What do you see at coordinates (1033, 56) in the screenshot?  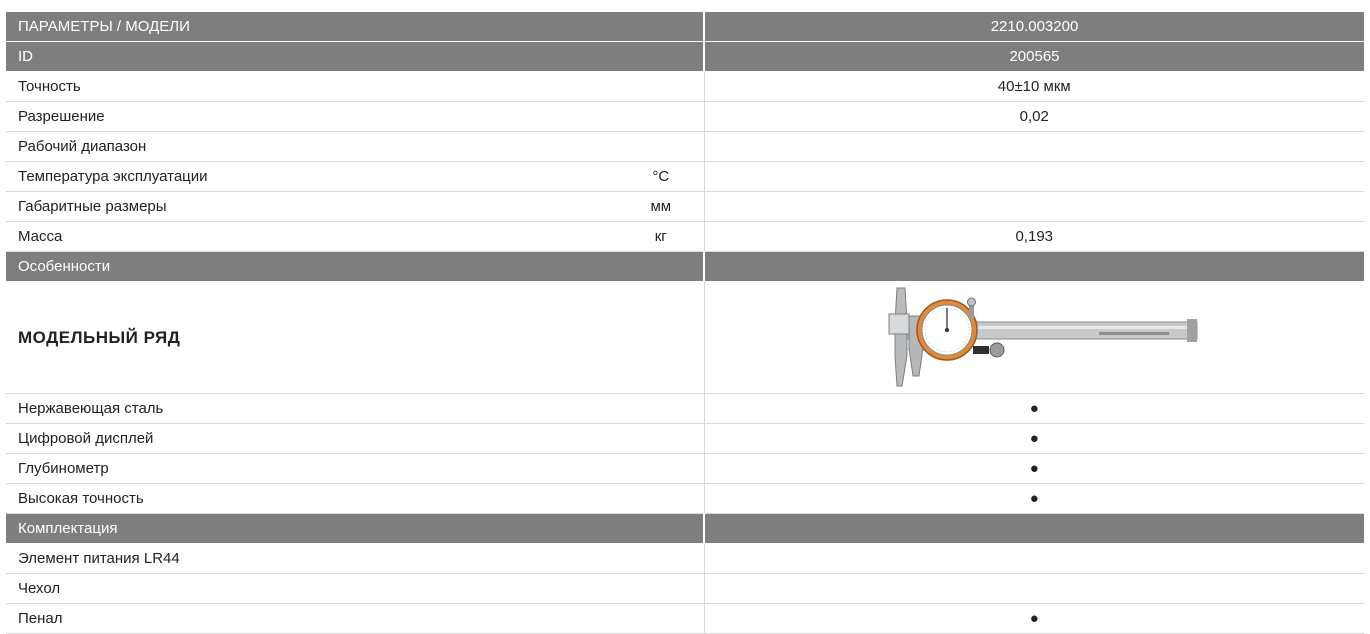 I see `id-value: 200565` at bounding box center [1033, 56].